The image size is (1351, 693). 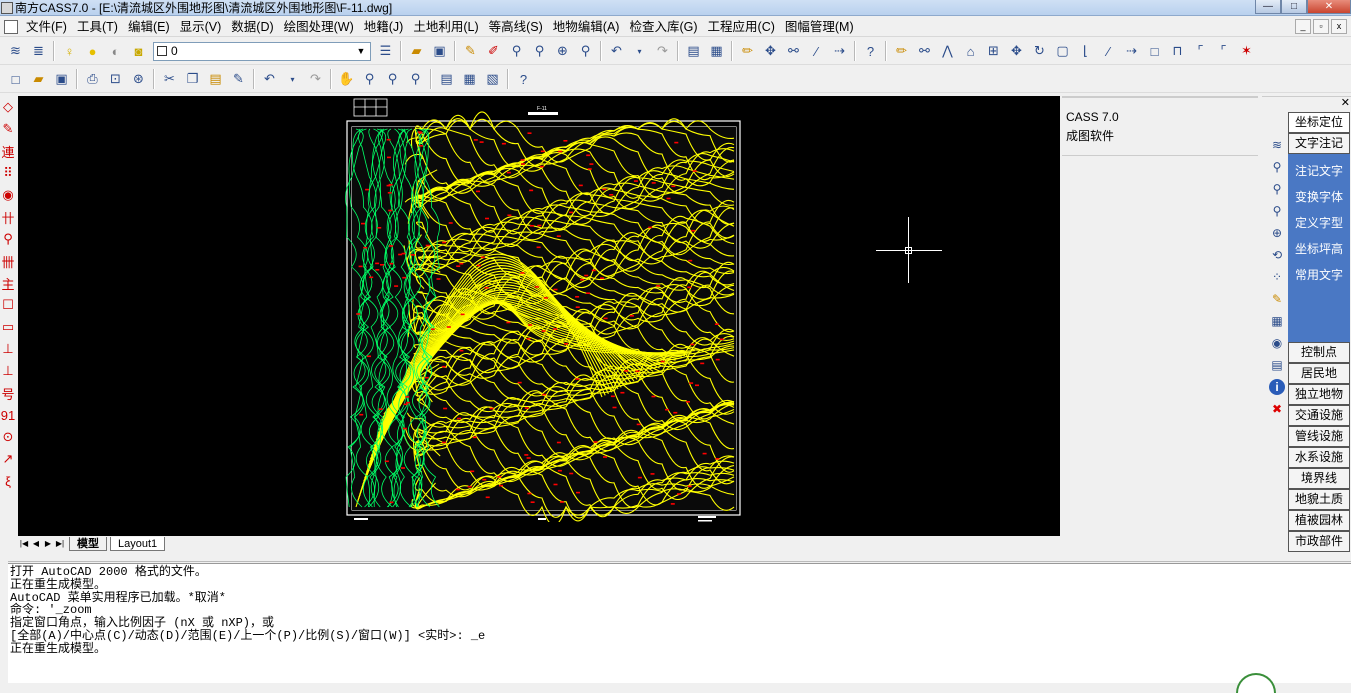 I want to click on menu-check: 检查入库(G), so click(x=663, y=27).